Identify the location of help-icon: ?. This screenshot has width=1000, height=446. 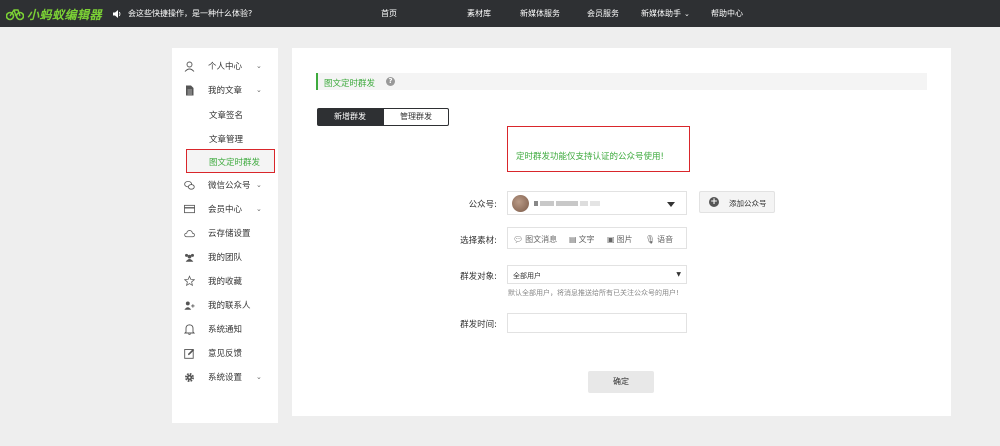
(390, 81).